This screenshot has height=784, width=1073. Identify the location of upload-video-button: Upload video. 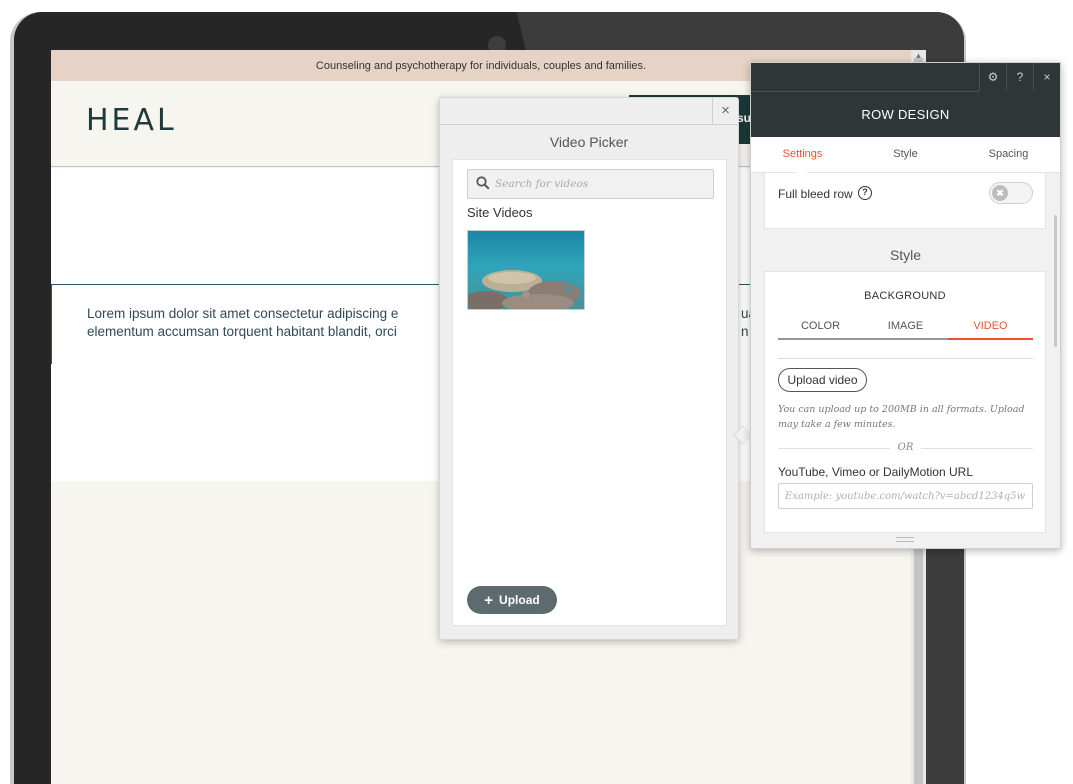
(822, 380).